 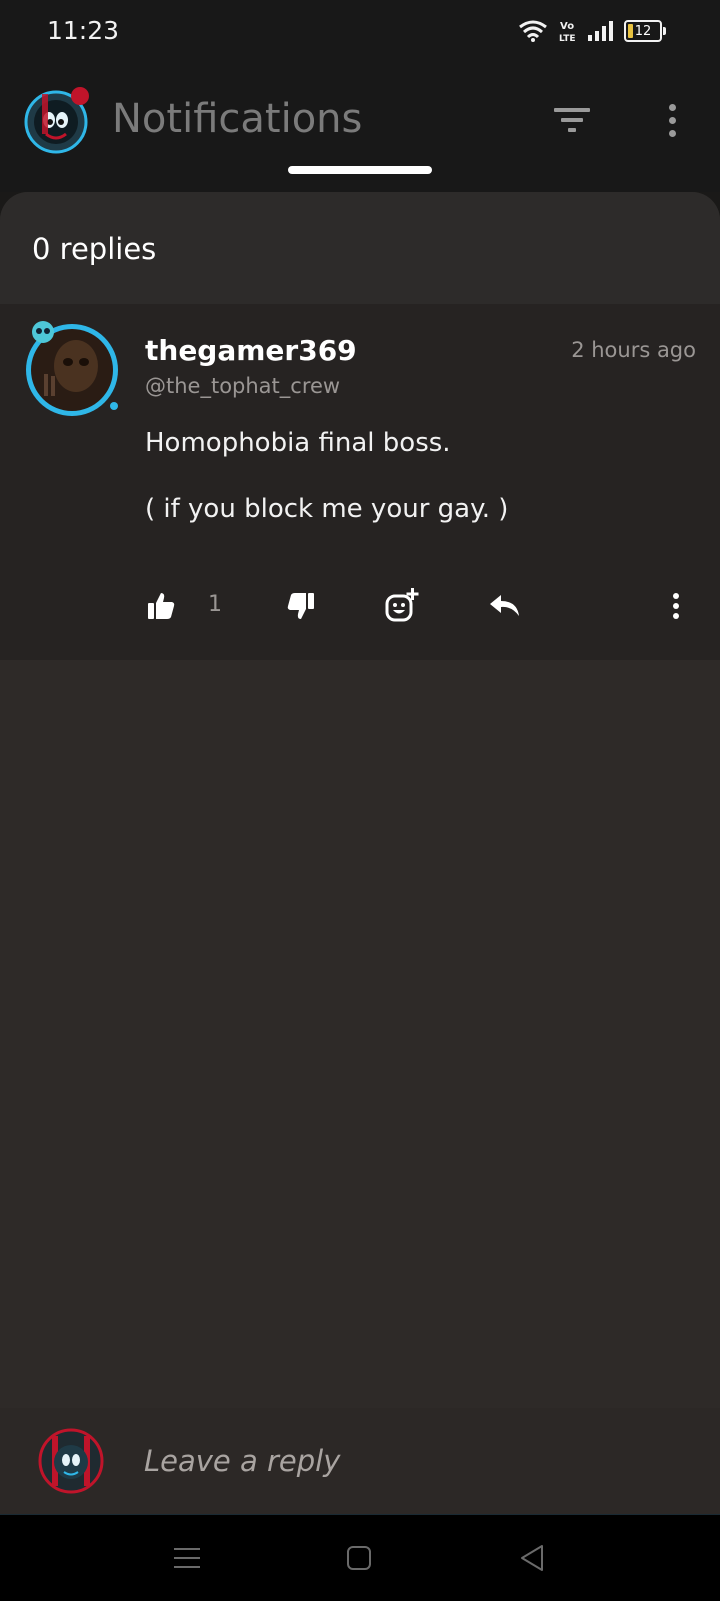 I want to click on comment-handle: @the_tophat_crew, so click(x=242, y=386).